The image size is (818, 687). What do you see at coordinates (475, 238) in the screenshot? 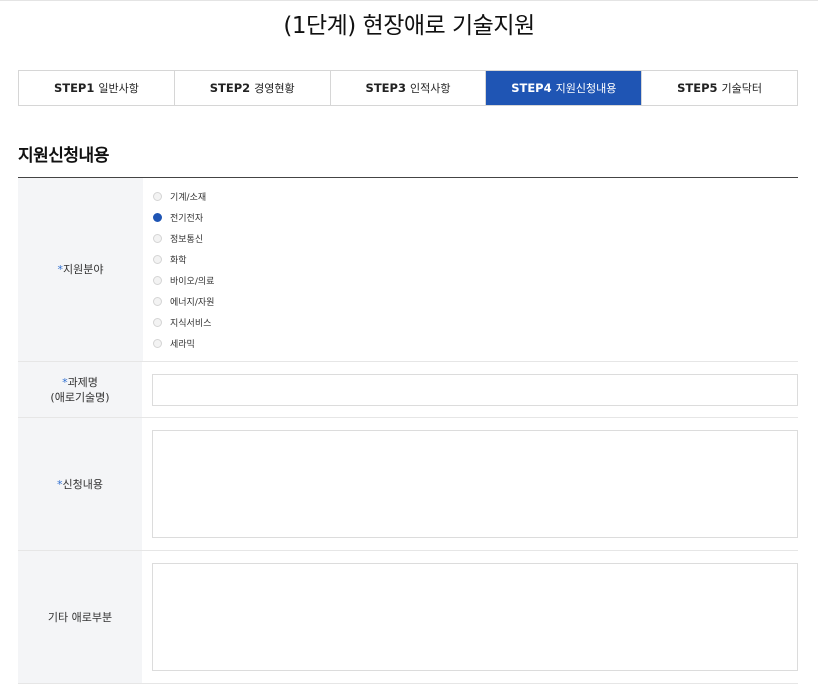
I see `radio-option-ict: 정보통신` at bounding box center [475, 238].